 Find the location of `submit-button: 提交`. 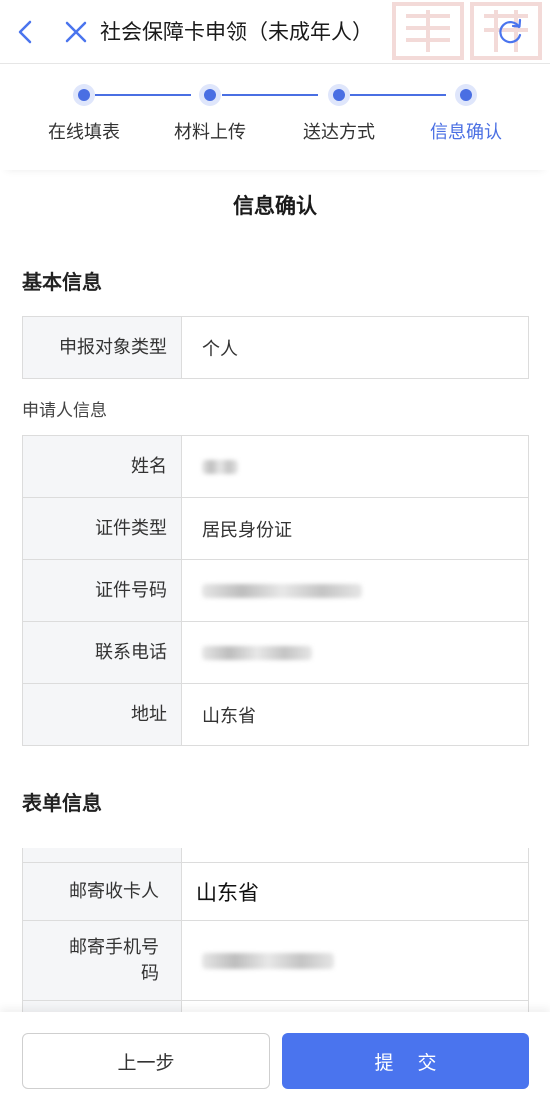

submit-button: 提交 is located at coordinates (405, 1061).